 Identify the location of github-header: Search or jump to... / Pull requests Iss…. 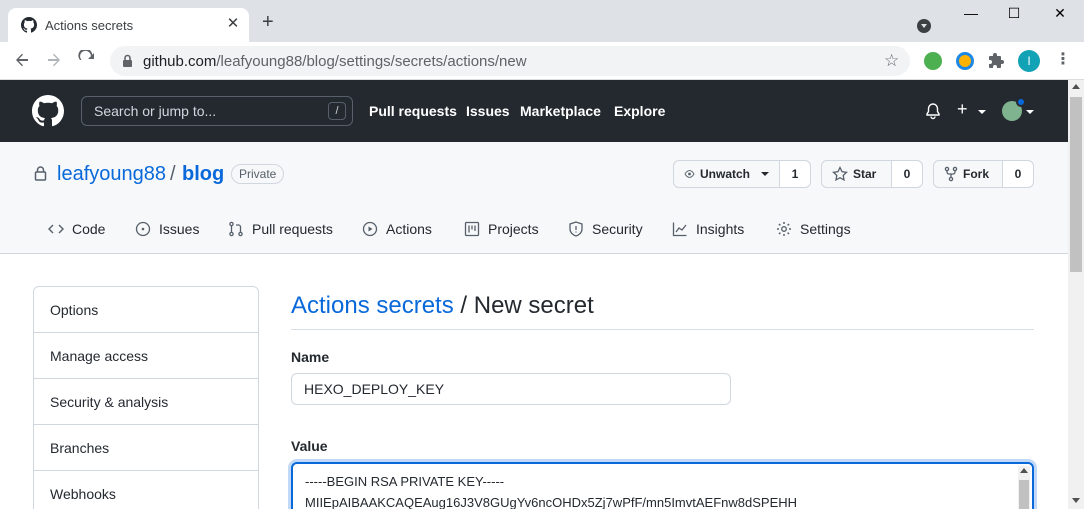
(534, 111).